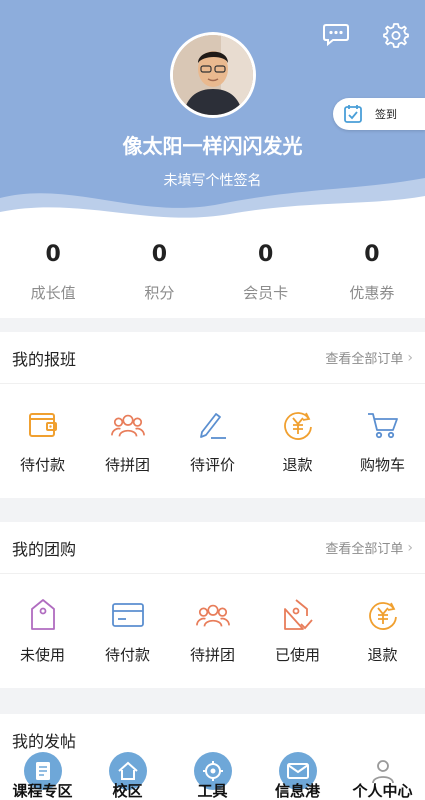 This screenshot has height=800, width=425. What do you see at coordinates (42, 654) in the screenshot?
I see `grid-label: 未使用` at bounding box center [42, 654].